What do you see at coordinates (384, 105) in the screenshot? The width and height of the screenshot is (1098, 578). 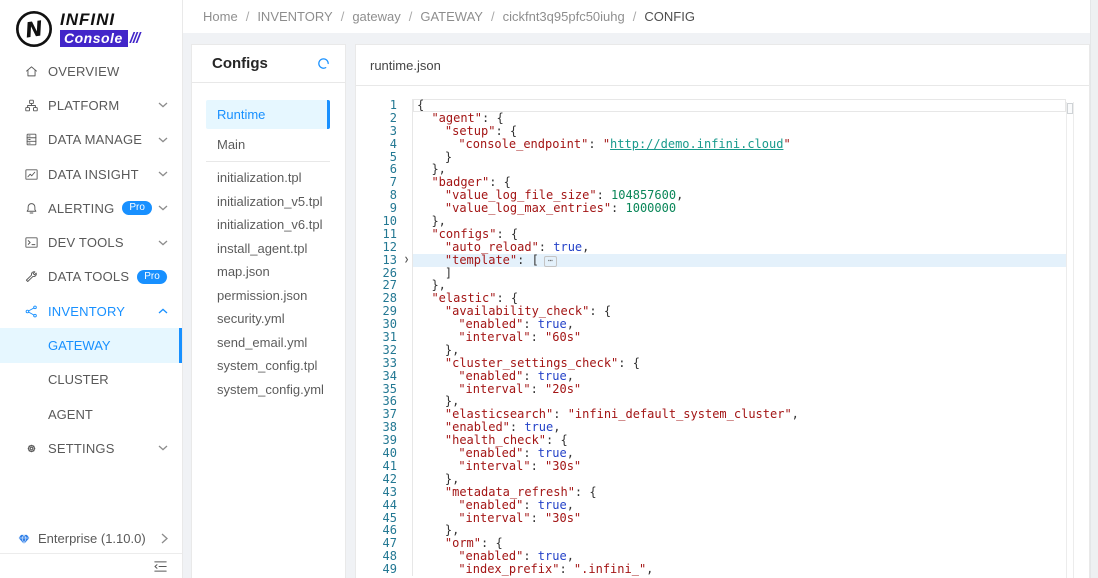 I see `line-number: 1` at bounding box center [384, 105].